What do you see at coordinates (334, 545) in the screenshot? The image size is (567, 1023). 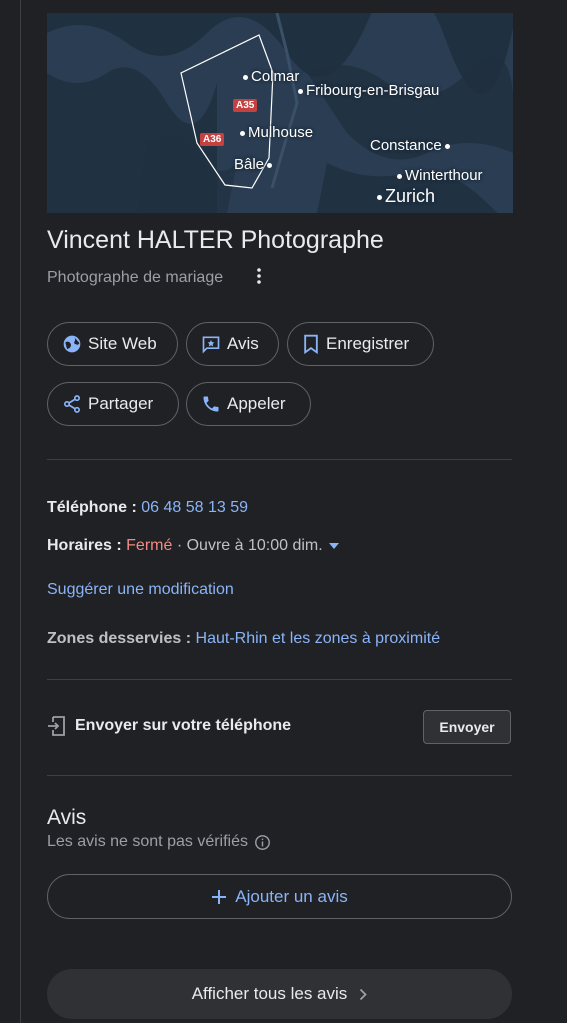 I see `chevron-down-icon` at bounding box center [334, 545].